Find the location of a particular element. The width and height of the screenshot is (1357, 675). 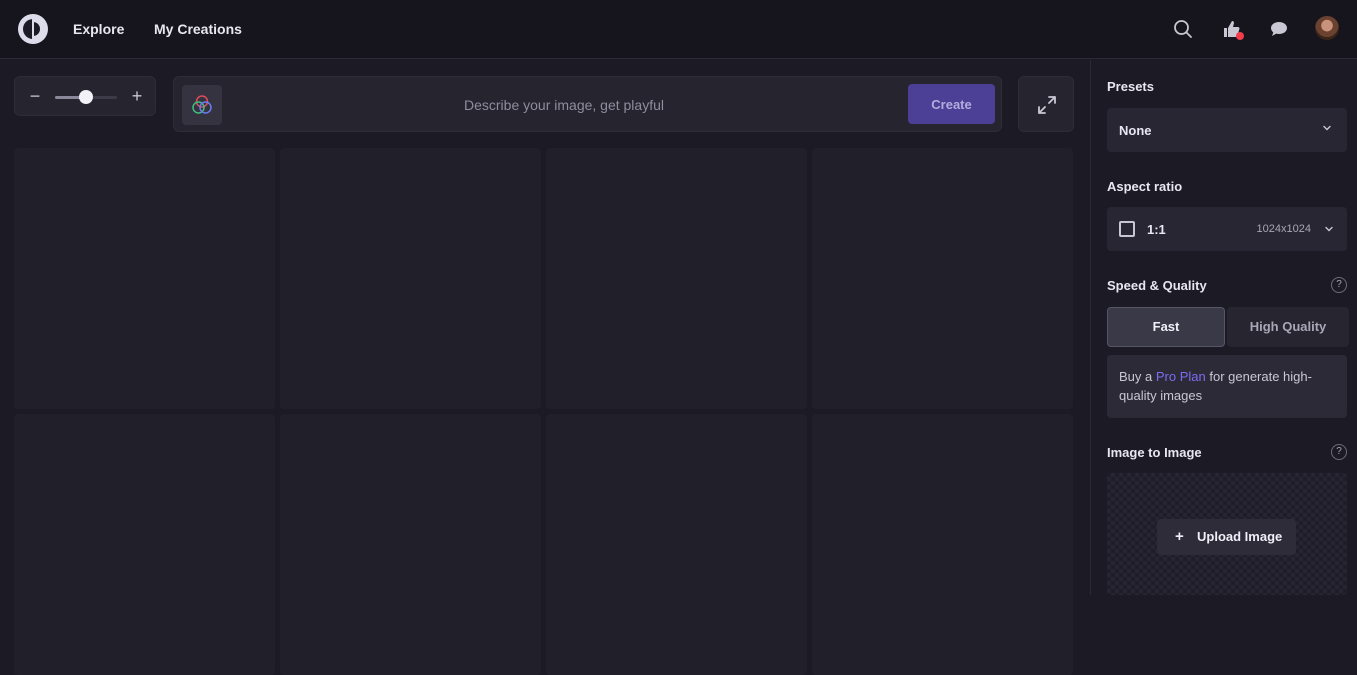

chat-bubble-icon is located at coordinates (1279, 29).